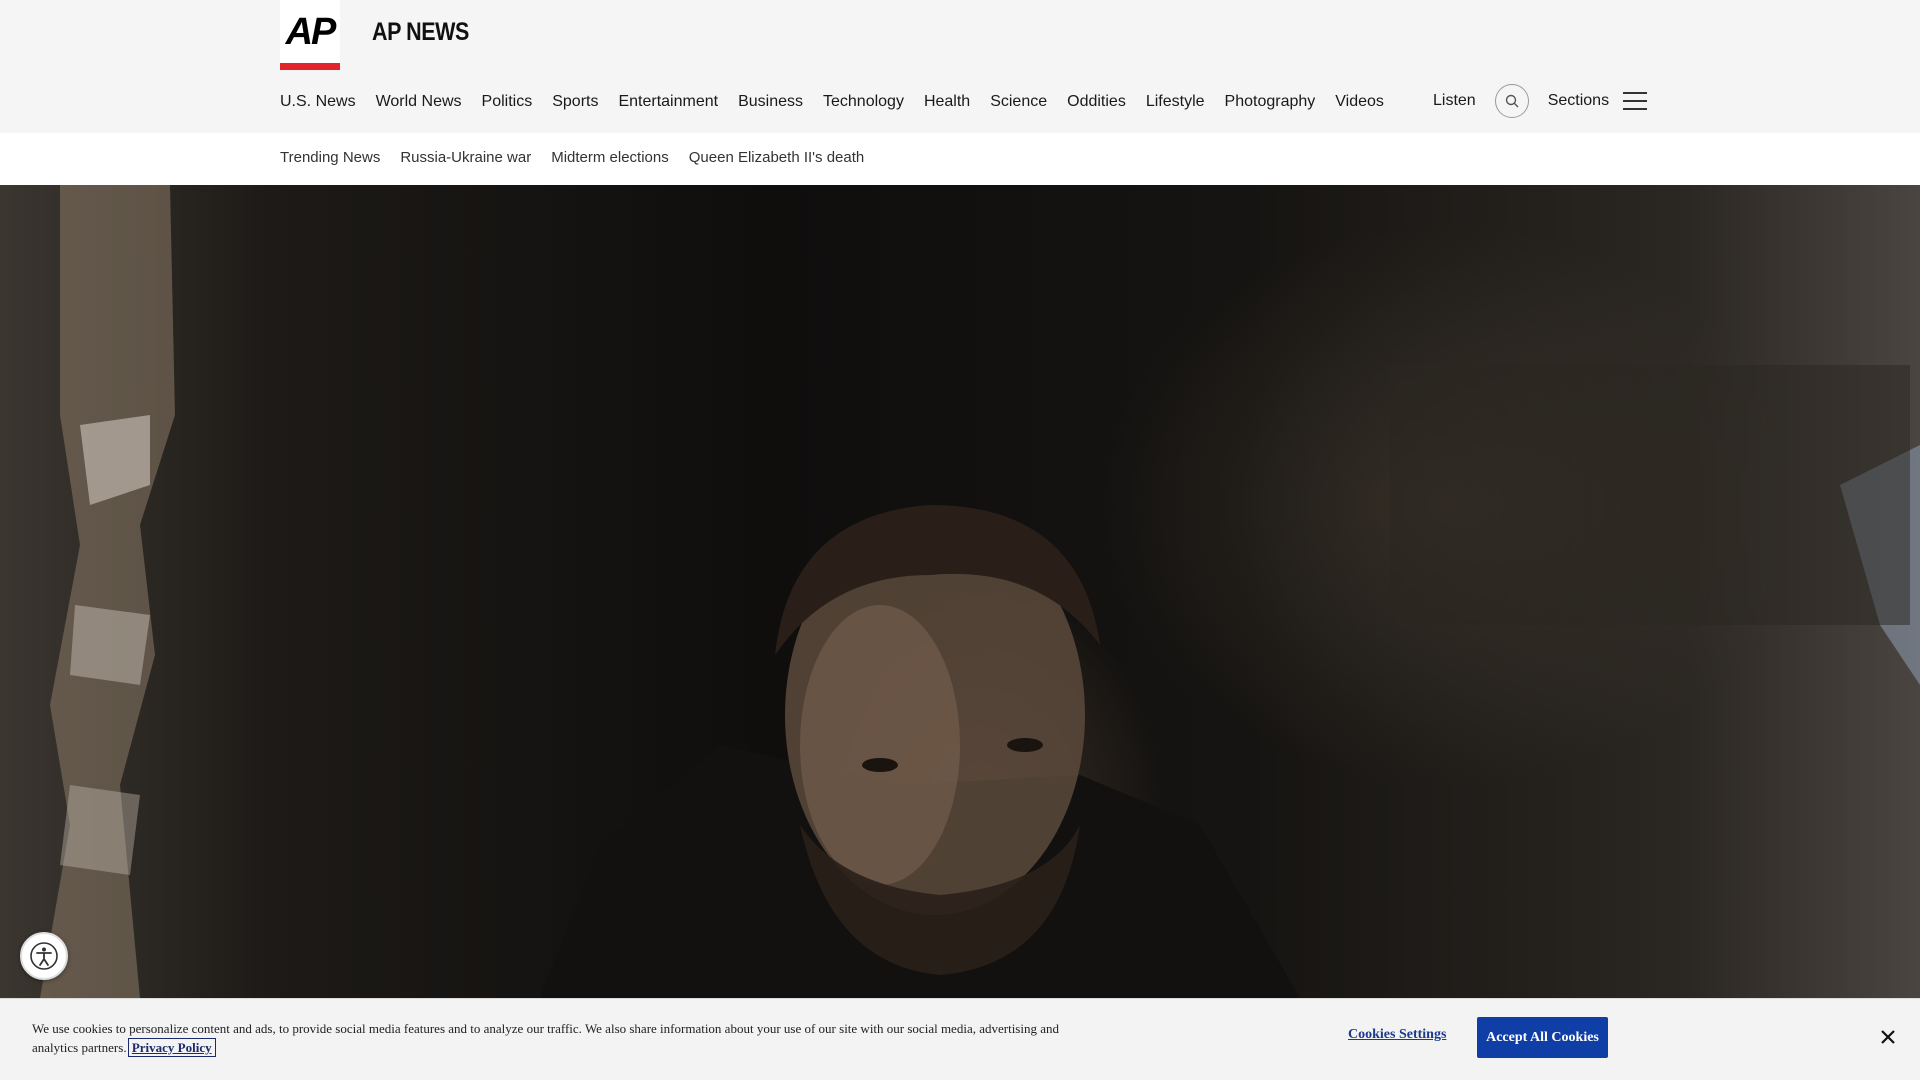  Describe the element at coordinates (1175, 102) in the screenshot. I see `nav-item-lifestyle: Lifestyle` at that location.